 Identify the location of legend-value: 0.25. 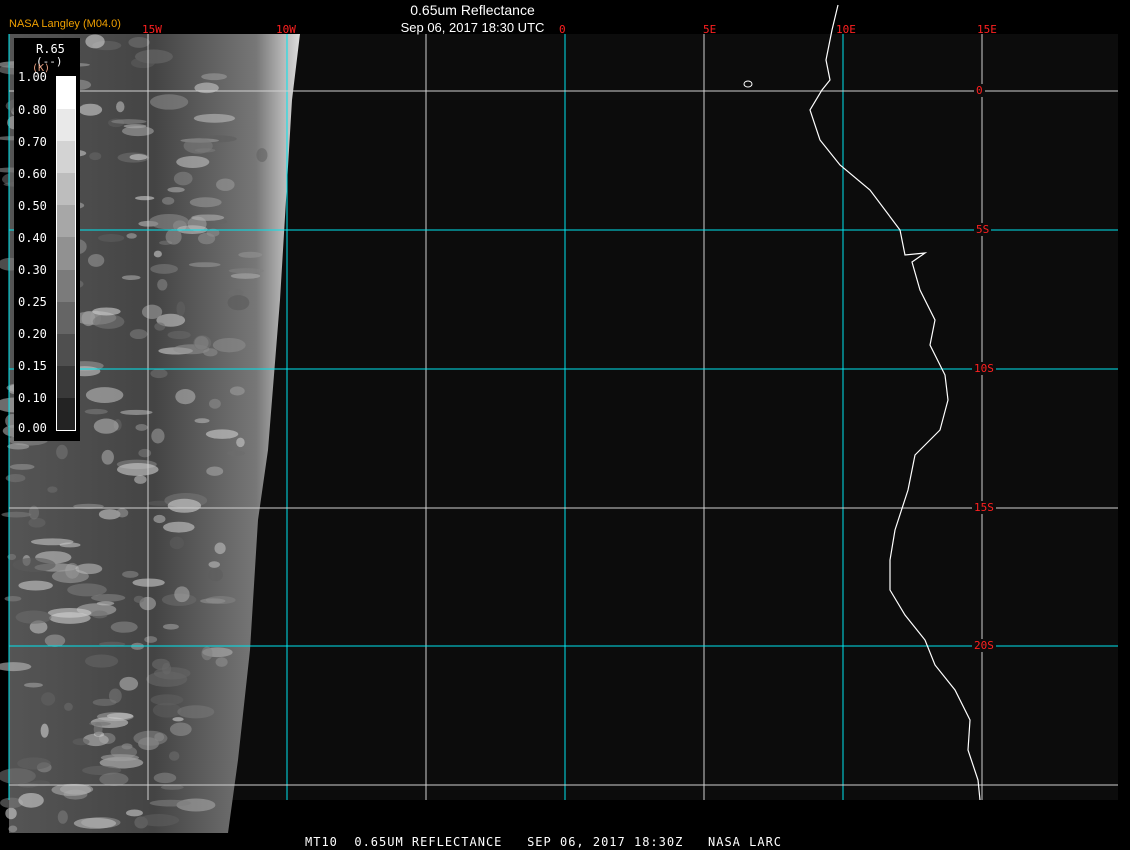
(32, 302).